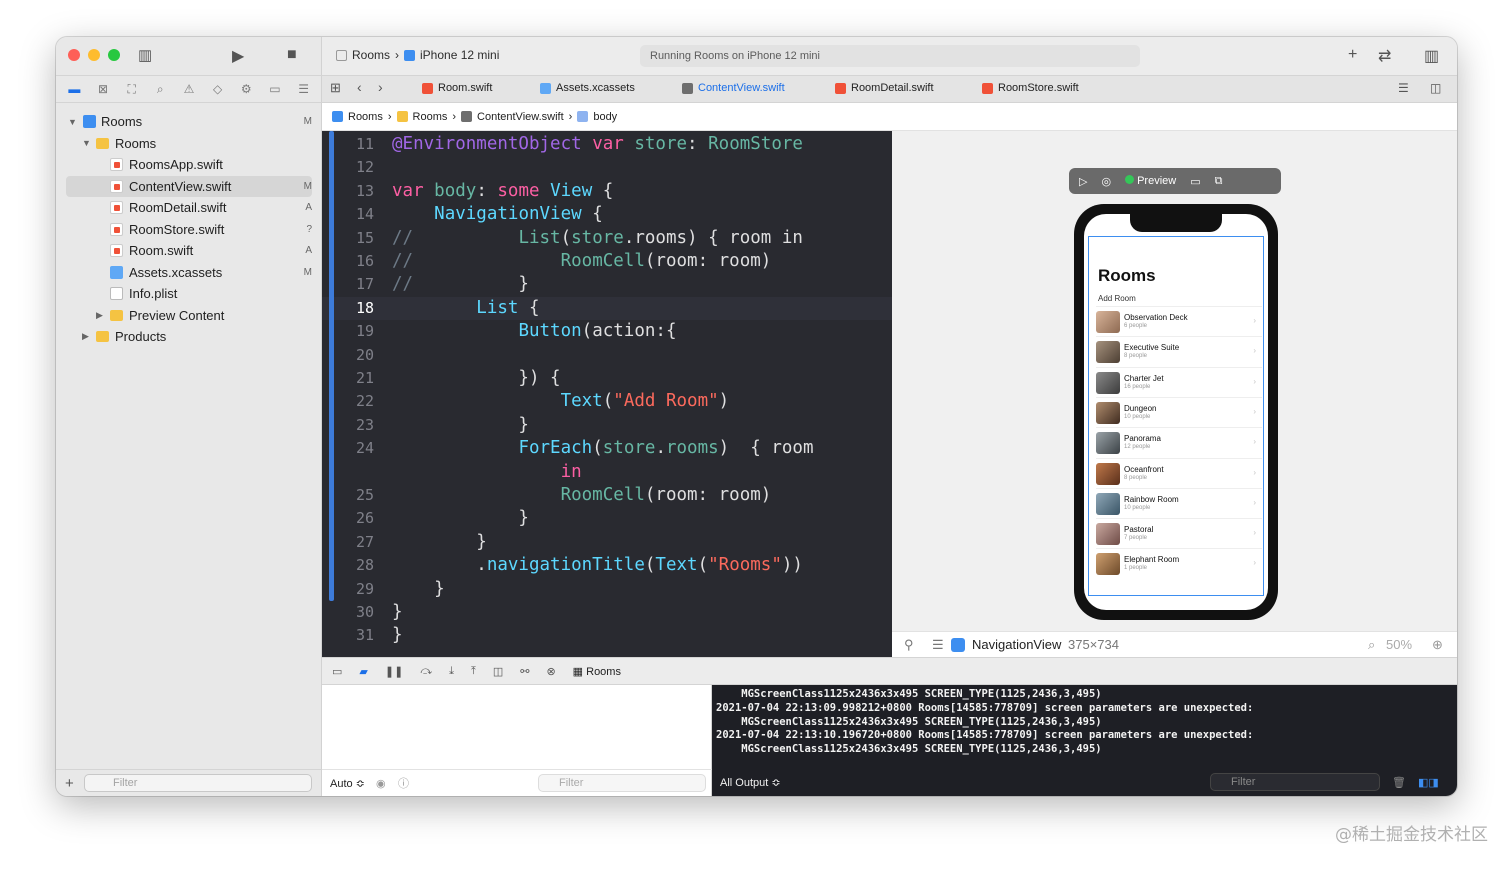 Image resolution: width=1512 pixels, height=869 pixels. I want to click on minimize-window-button, so click(94, 55).